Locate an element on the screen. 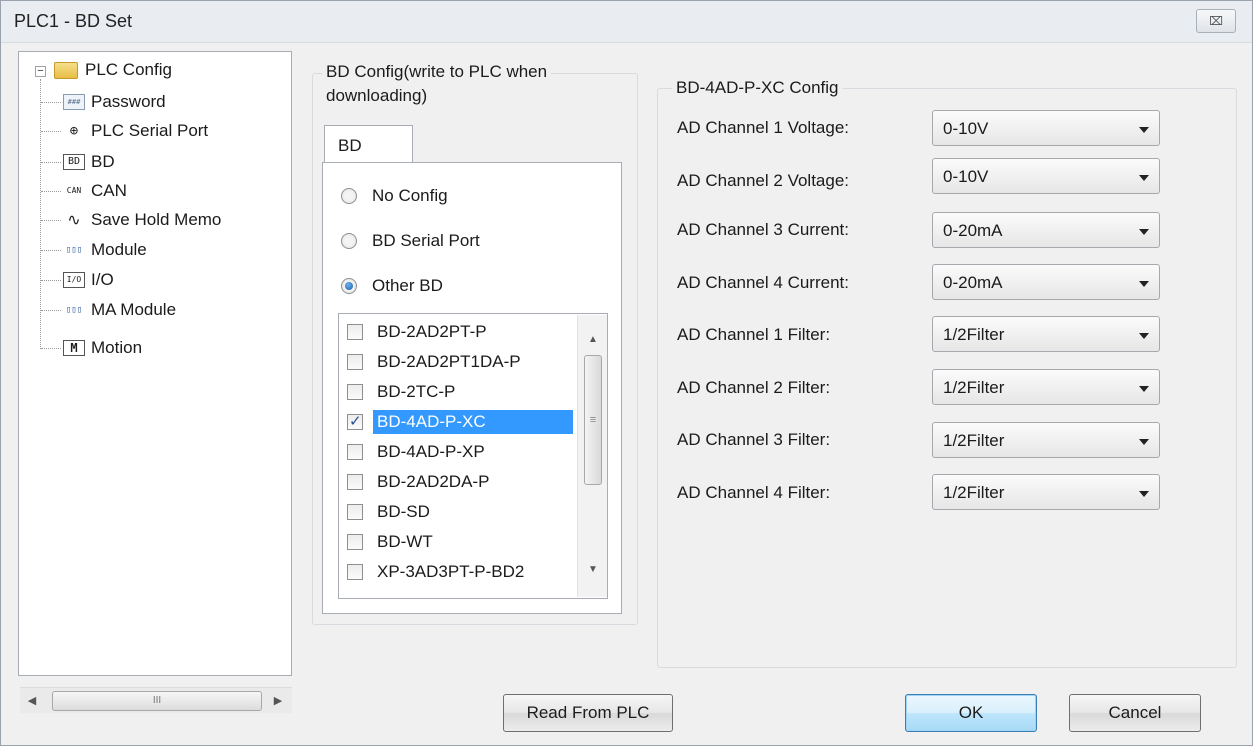  list-item: BD-SD is located at coordinates (457, 511).